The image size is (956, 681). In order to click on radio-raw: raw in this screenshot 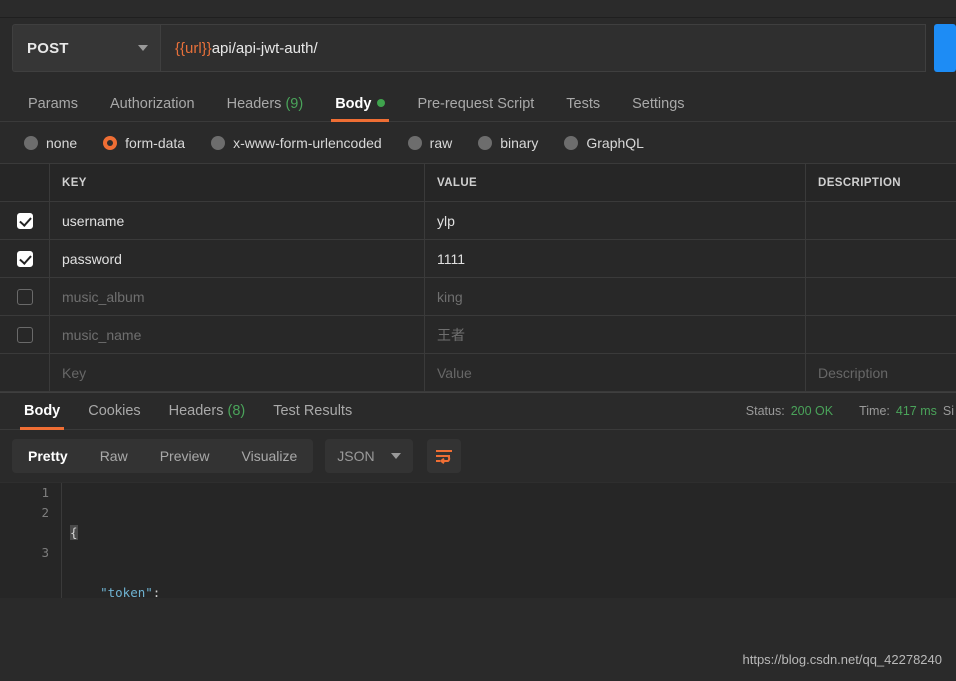, I will do `click(430, 142)`.